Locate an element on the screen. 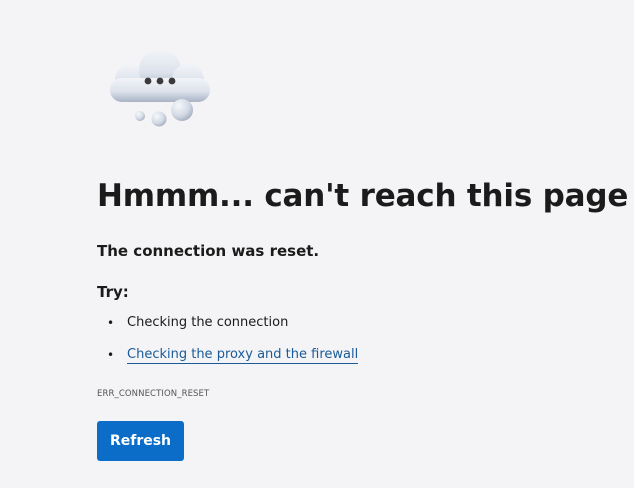  list-item: • Checking the proxy and the firewall is located at coordinates (228, 363).